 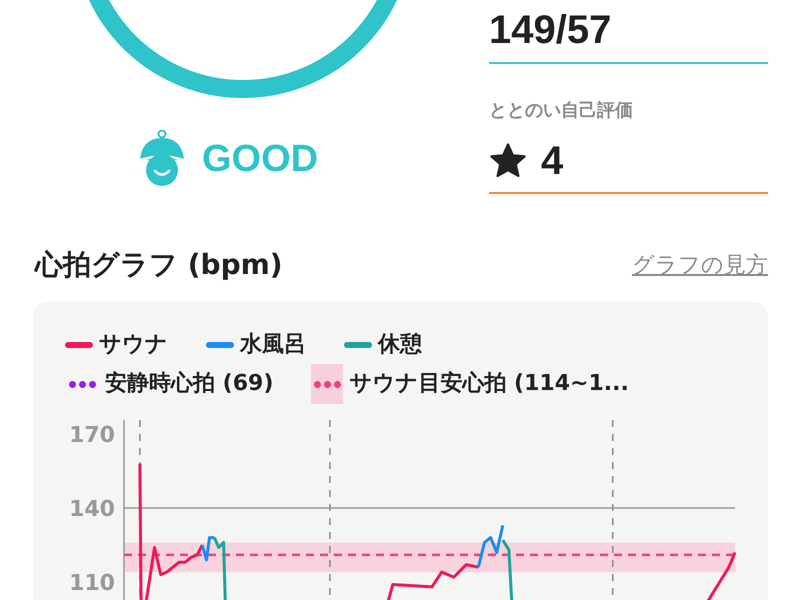 What do you see at coordinates (92, 435) in the screenshot?
I see `y-tick-label: 170` at bounding box center [92, 435].